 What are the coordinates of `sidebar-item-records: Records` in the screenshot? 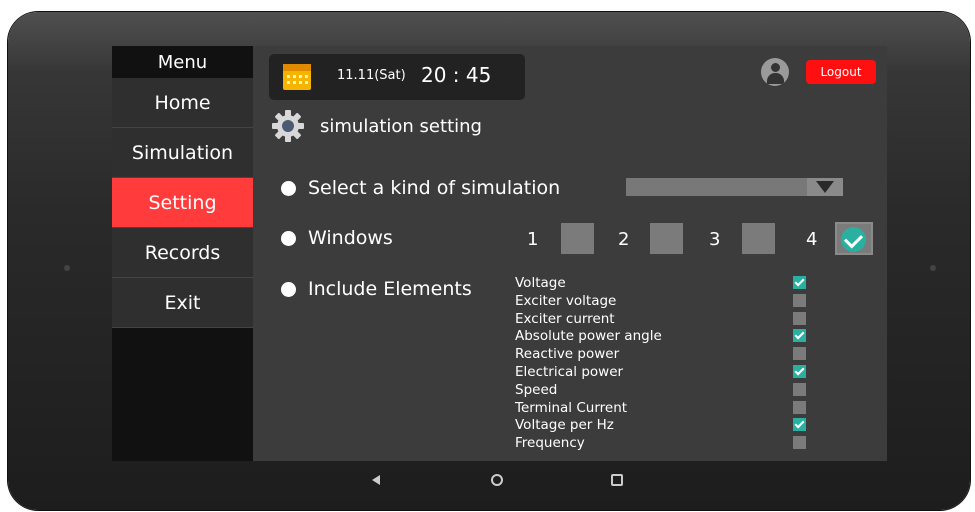 It's located at (182, 253).